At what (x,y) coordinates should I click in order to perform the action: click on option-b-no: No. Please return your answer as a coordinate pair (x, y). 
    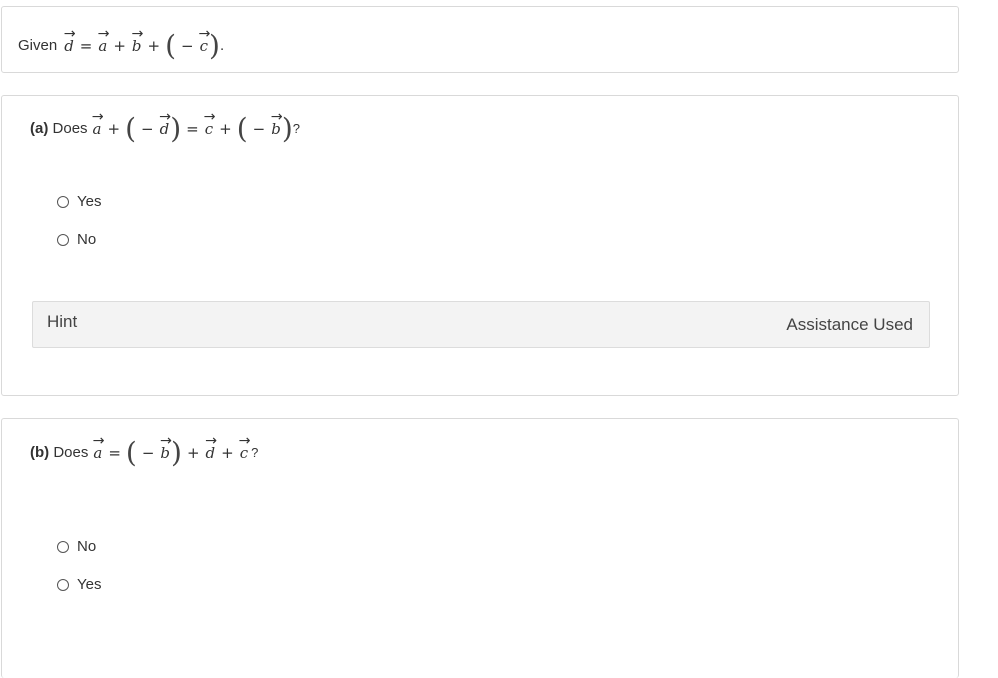
    Looking at the image, I should click on (76, 546).